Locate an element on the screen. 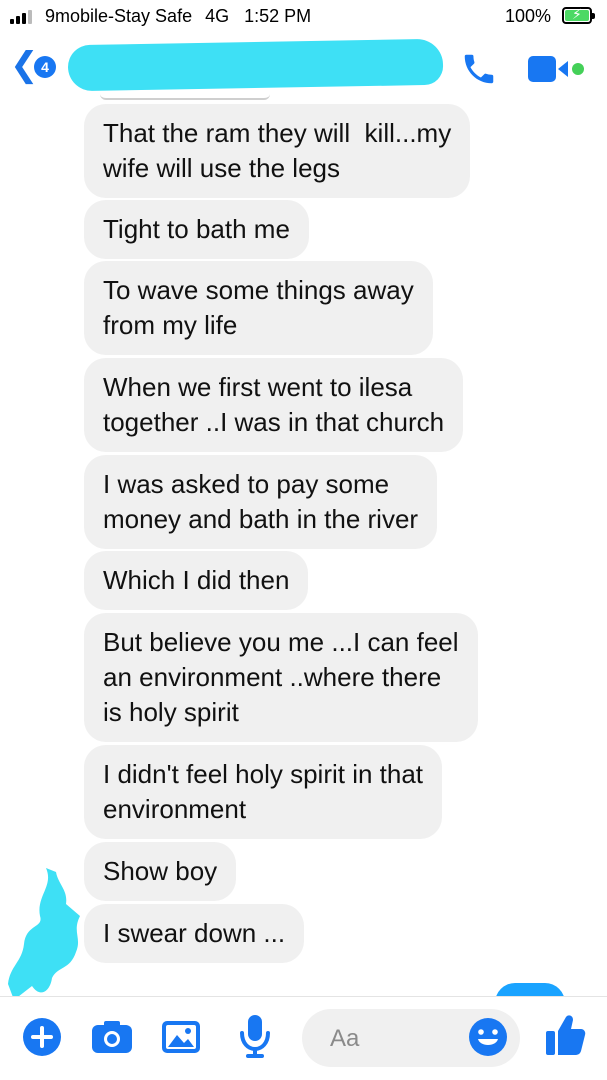  signal-strength-icon is located at coordinates (23, 17).